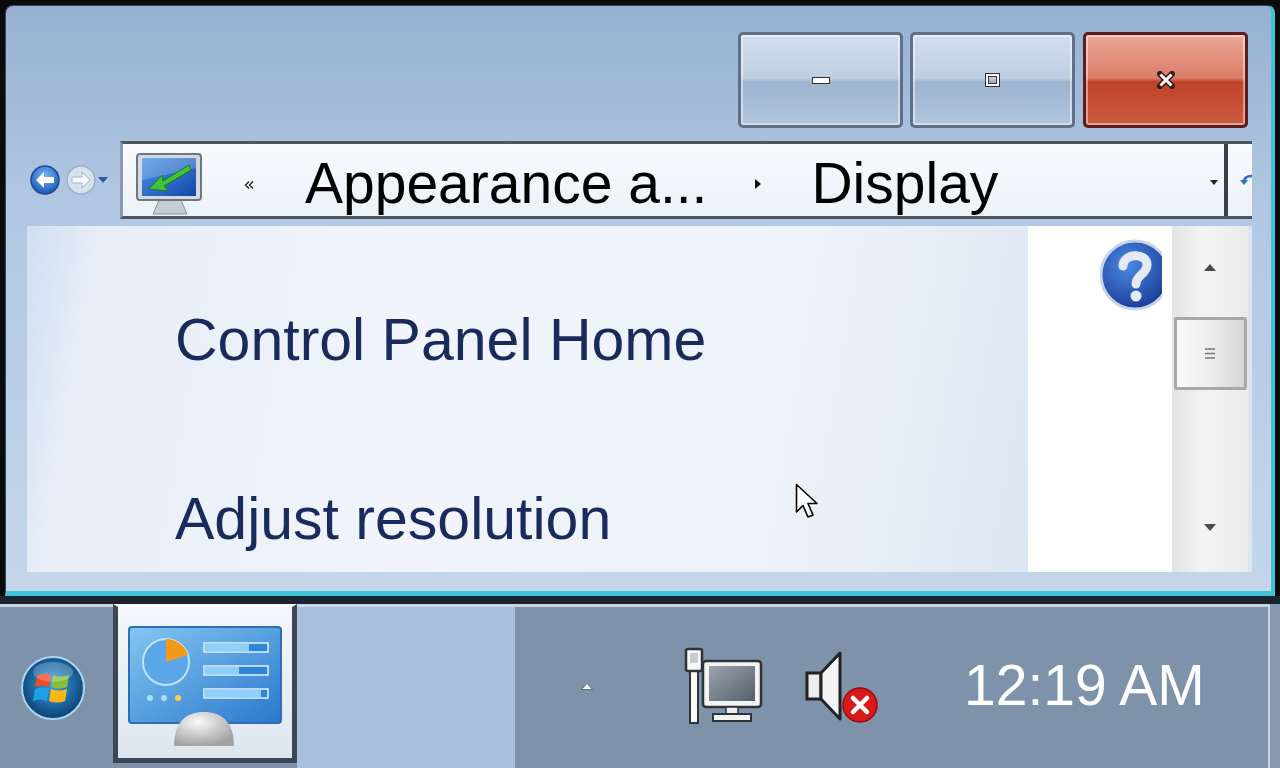  I want to click on nav-link: Control Panel Home, so click(441, 340).